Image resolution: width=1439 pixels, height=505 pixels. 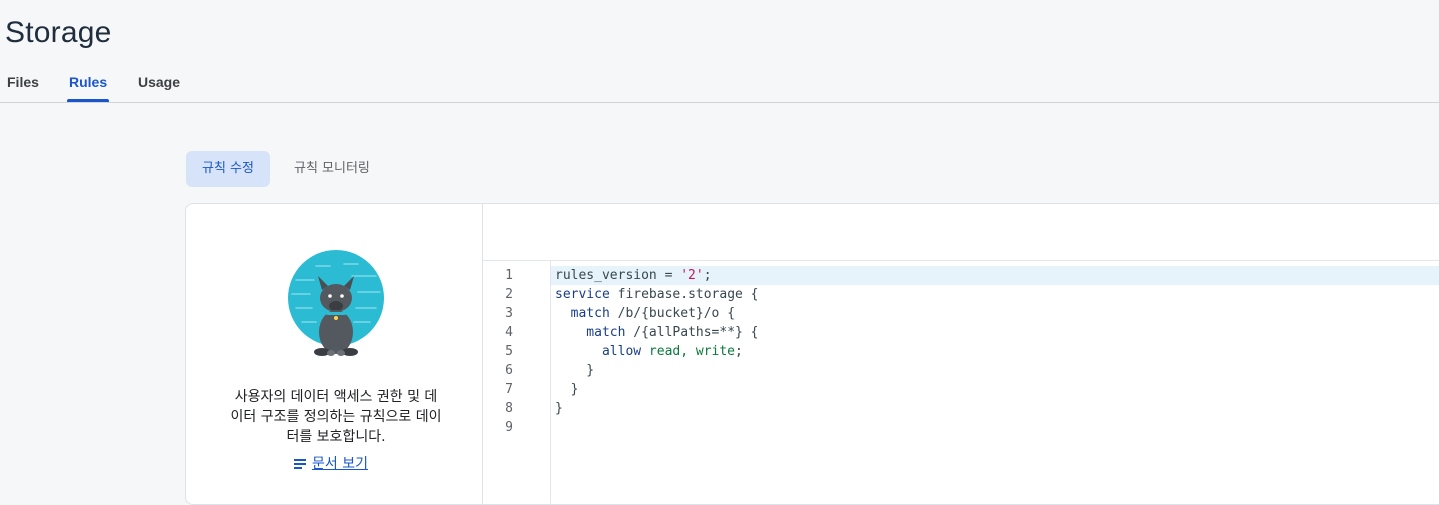 I want to click on line-number: 7, so click(x=509, y=389).